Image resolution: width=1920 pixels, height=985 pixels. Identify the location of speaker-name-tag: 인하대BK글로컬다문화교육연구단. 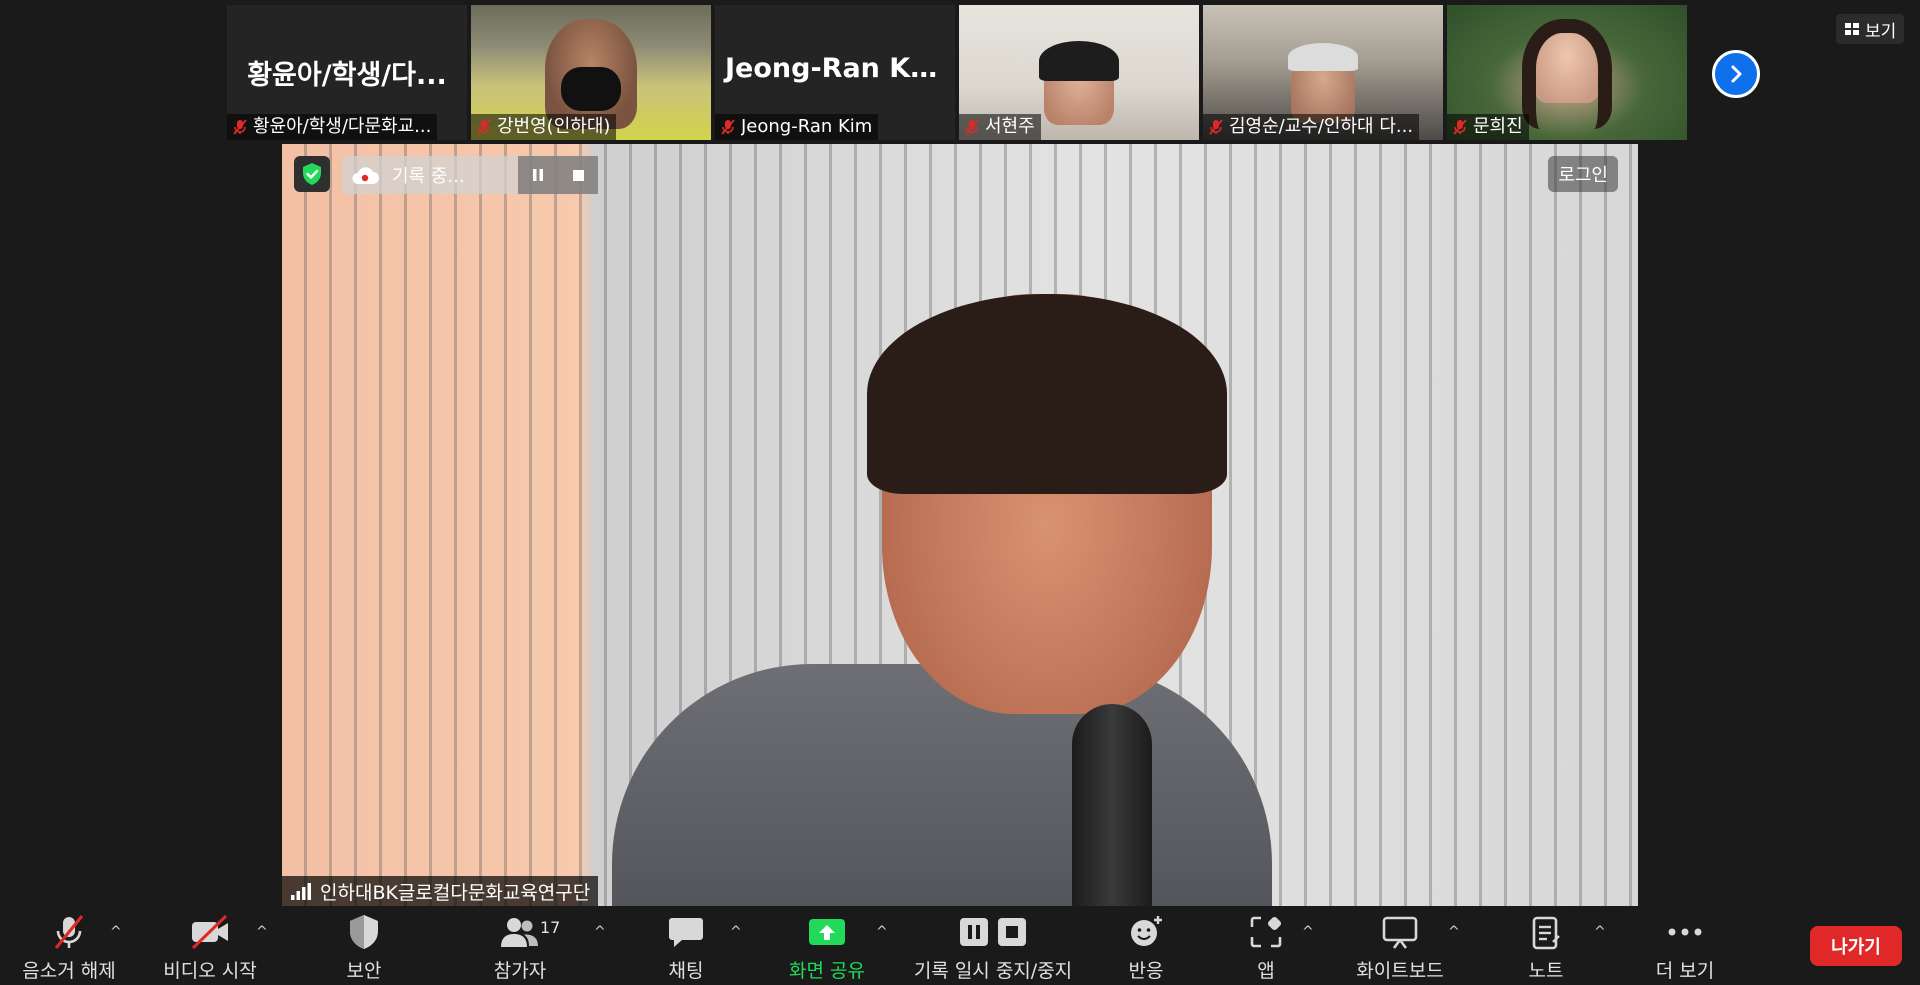
(440, 891).